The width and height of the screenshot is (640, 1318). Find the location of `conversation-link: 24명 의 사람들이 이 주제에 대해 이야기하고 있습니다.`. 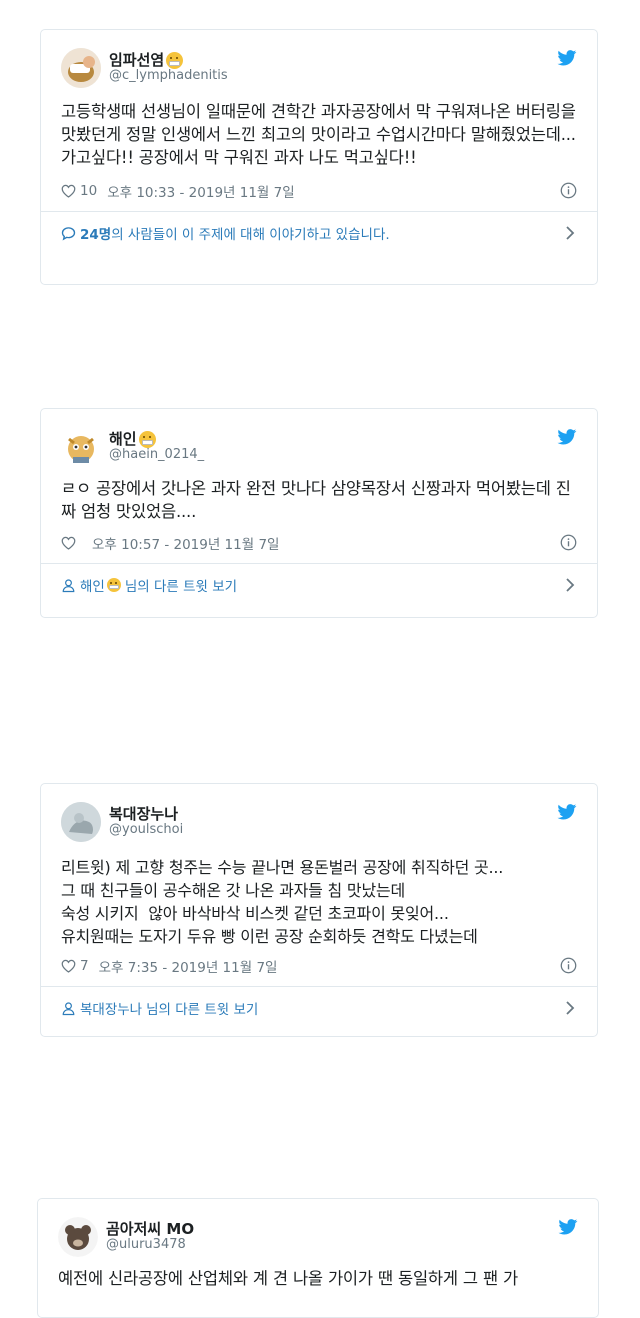

conversation-link: 24명 의 사람들이 이 주제에 대해 이야기하고 있습니다. is located at coordinates (319, 232).